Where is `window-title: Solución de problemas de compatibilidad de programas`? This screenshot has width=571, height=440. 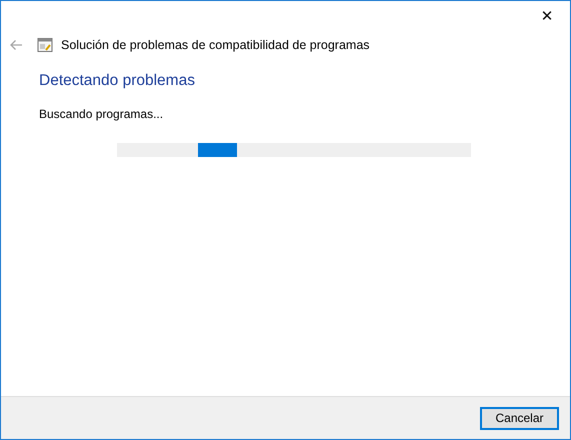 window-title: Solución de problemas de compatibilidad de programas is located at coordinates (215, 45).